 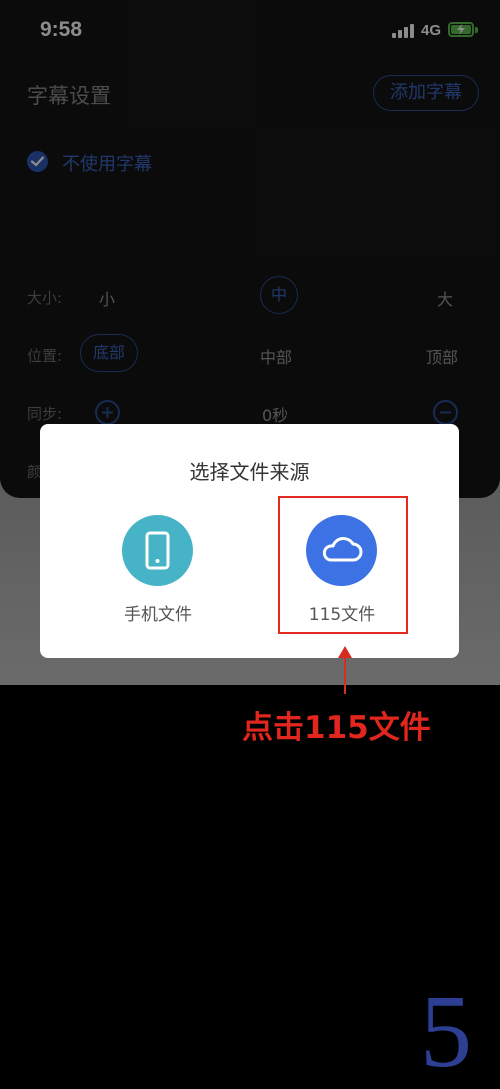 I want to click on instruction-text: 点击115文件, so click(x=336, y=728).